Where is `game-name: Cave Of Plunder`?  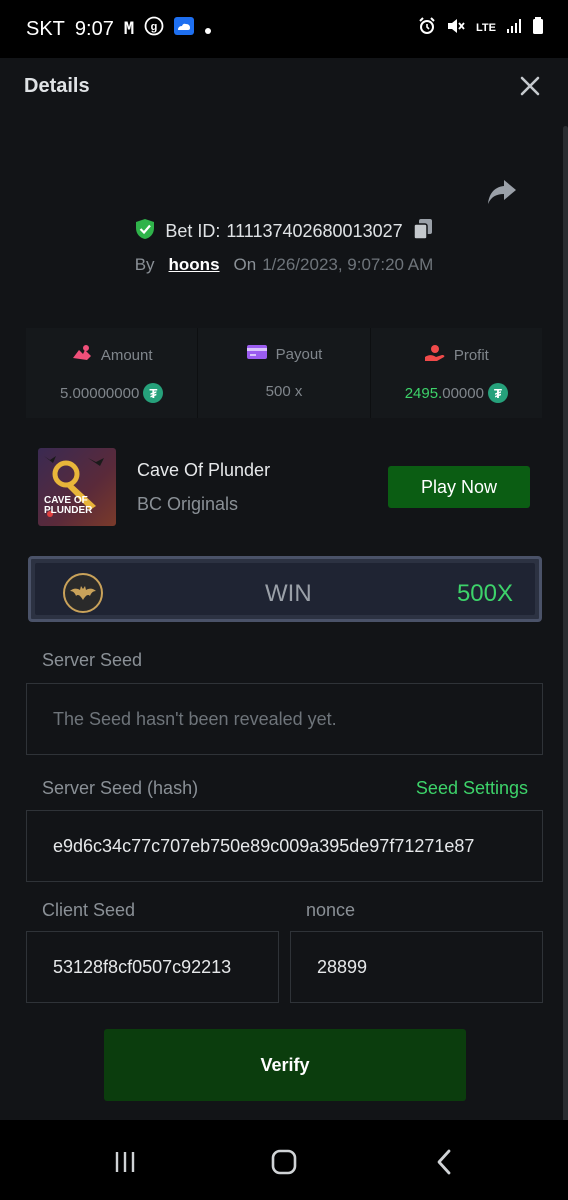 game-name: Cave Of Plunder is located at coordinates (204, 470).